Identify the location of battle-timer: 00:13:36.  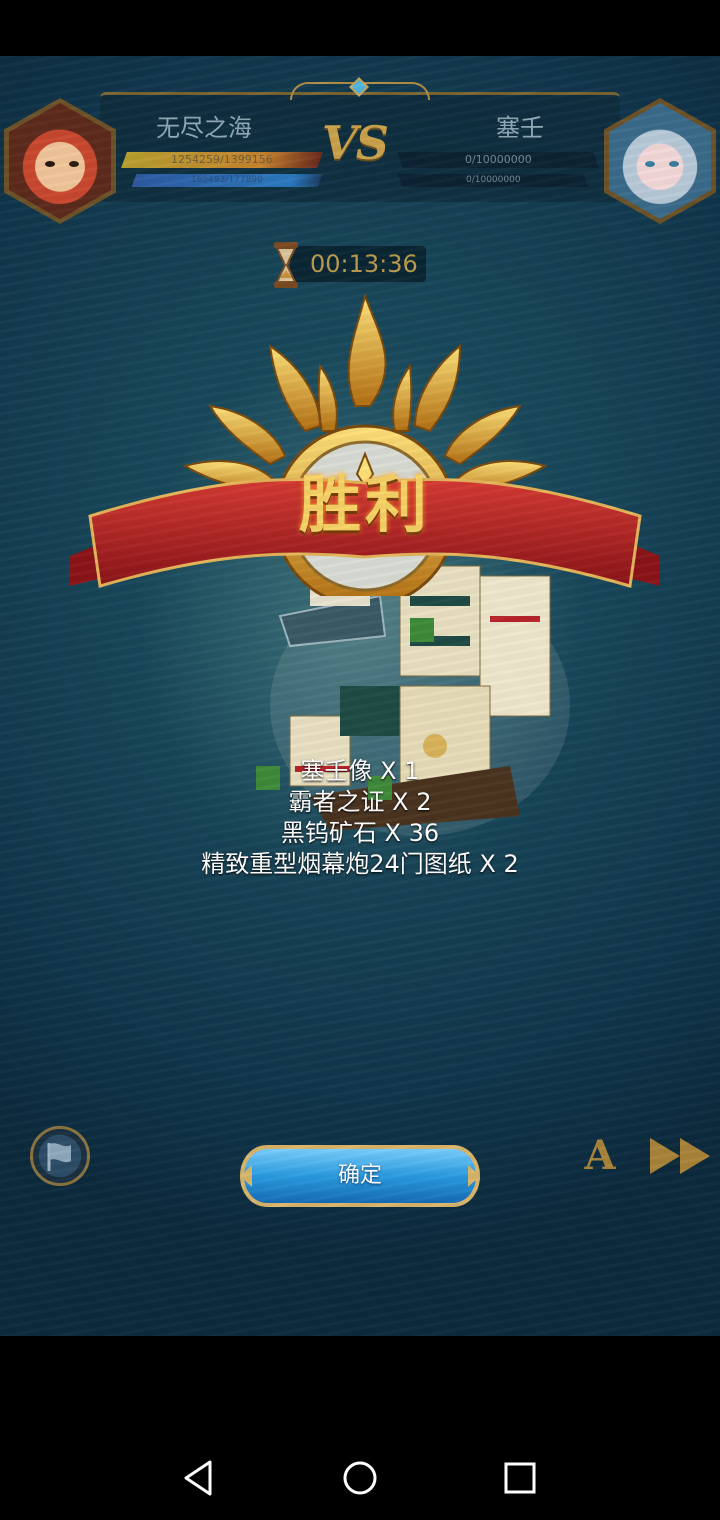
(348, 265).